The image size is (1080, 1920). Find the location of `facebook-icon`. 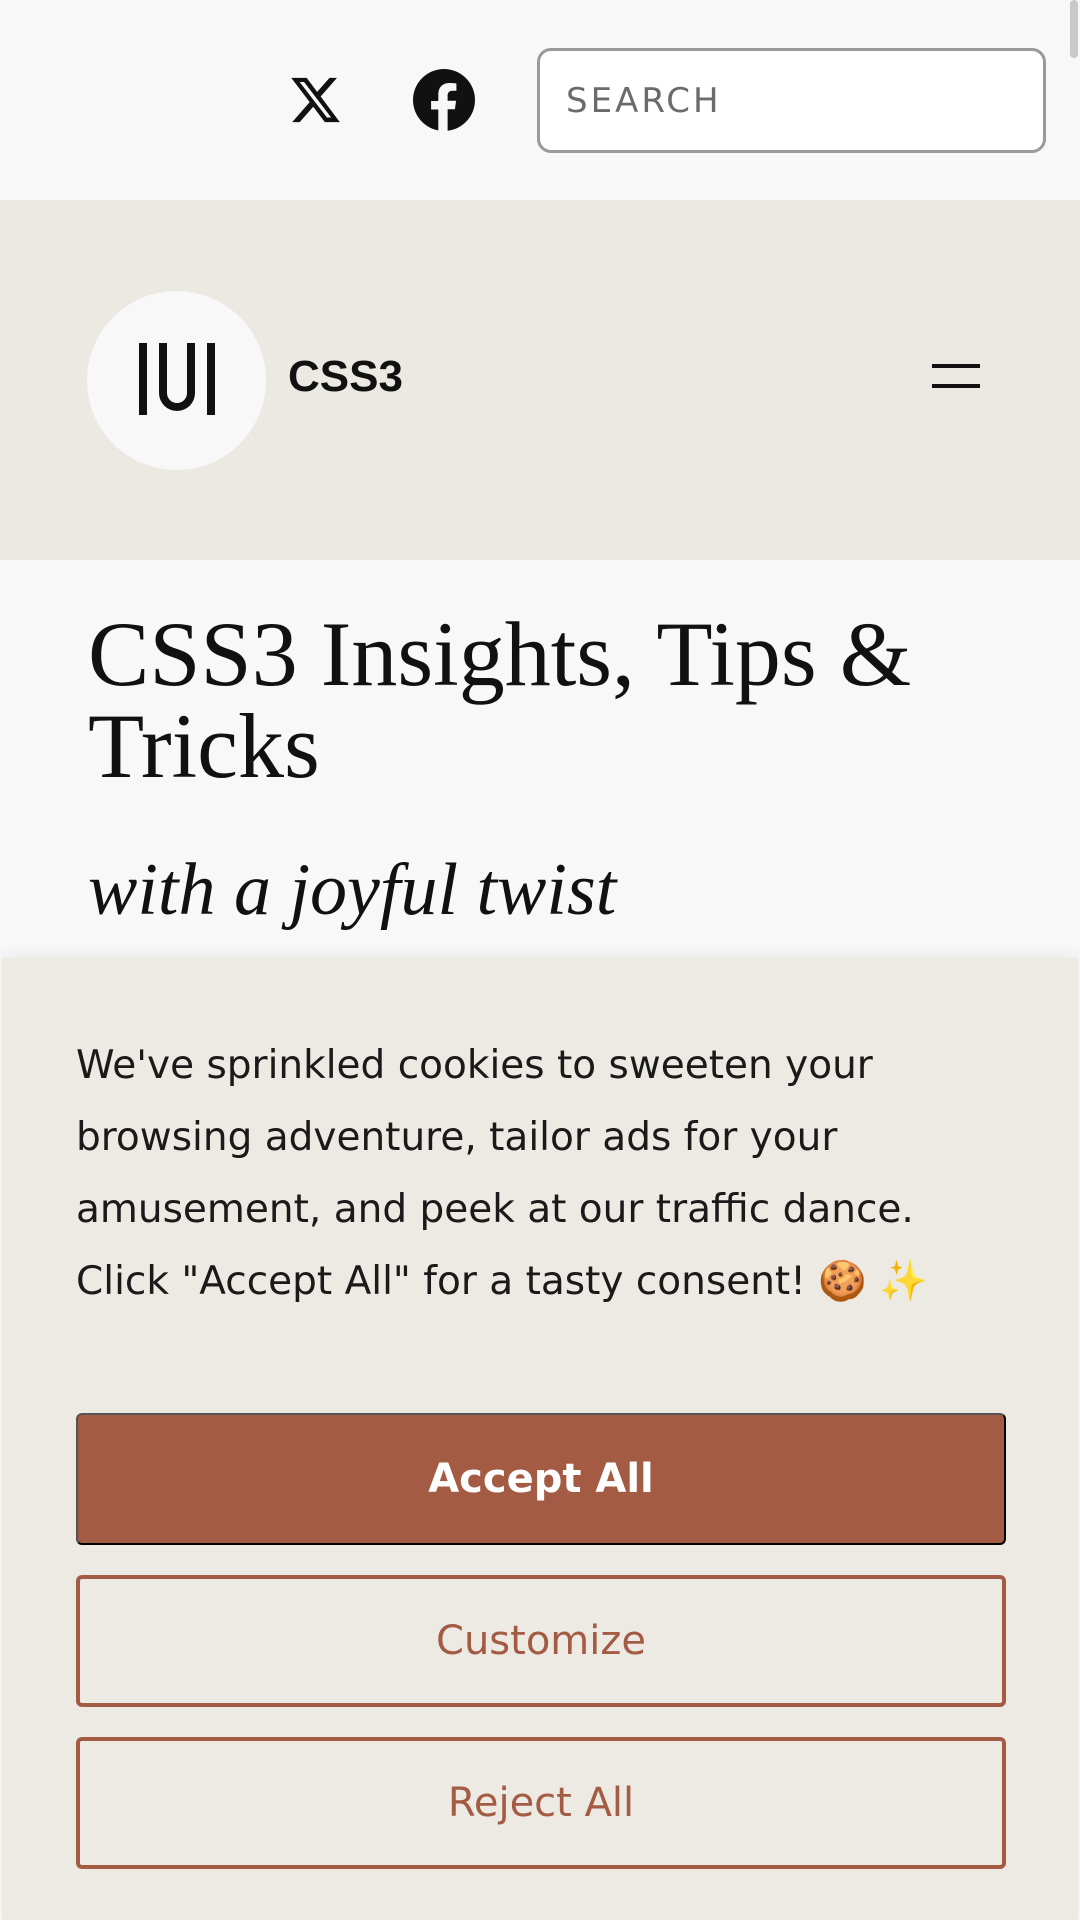

facebook-icon is located at coordinates (444, 102).